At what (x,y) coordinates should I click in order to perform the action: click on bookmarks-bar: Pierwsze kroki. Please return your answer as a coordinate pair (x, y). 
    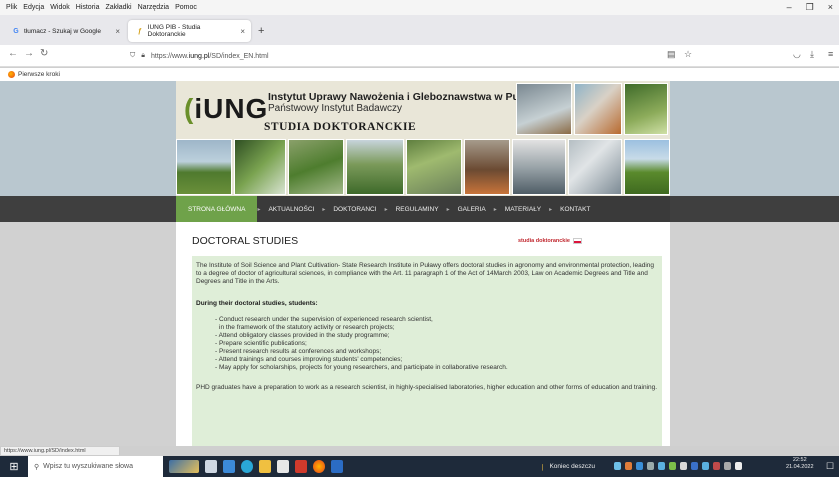
    Looking at the image, I should click on (419, 74).